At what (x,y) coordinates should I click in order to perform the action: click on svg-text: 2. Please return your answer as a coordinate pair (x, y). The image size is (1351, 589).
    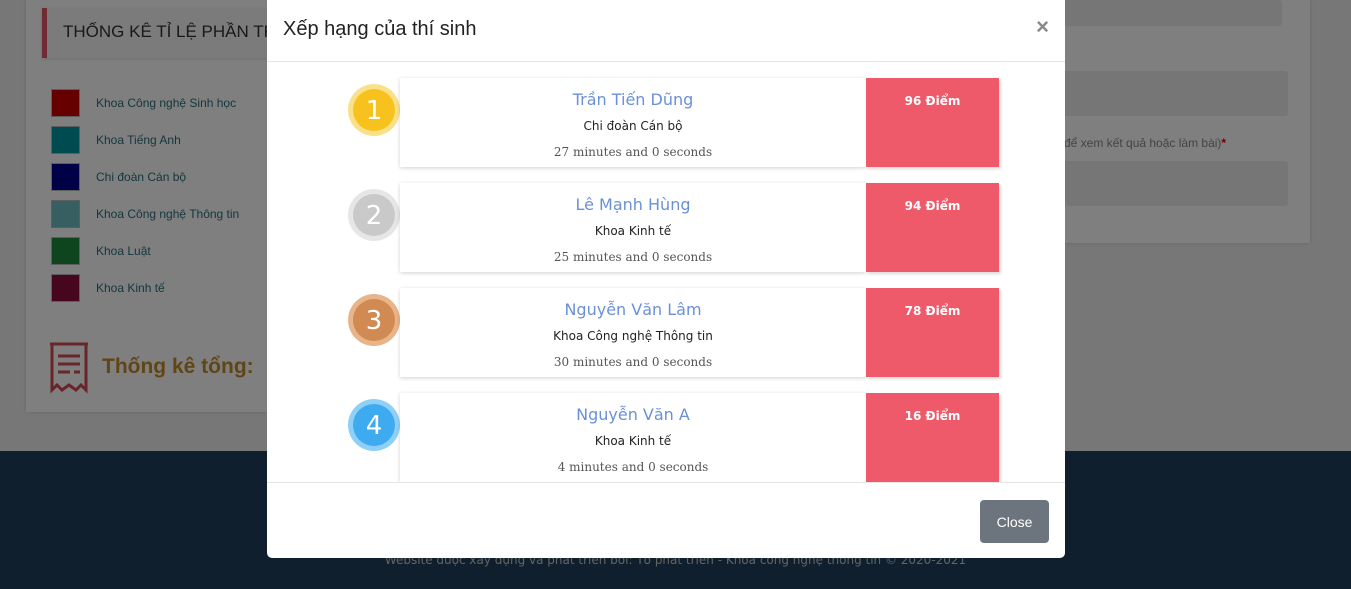
    Looking at the image, I should click on (374, 216).